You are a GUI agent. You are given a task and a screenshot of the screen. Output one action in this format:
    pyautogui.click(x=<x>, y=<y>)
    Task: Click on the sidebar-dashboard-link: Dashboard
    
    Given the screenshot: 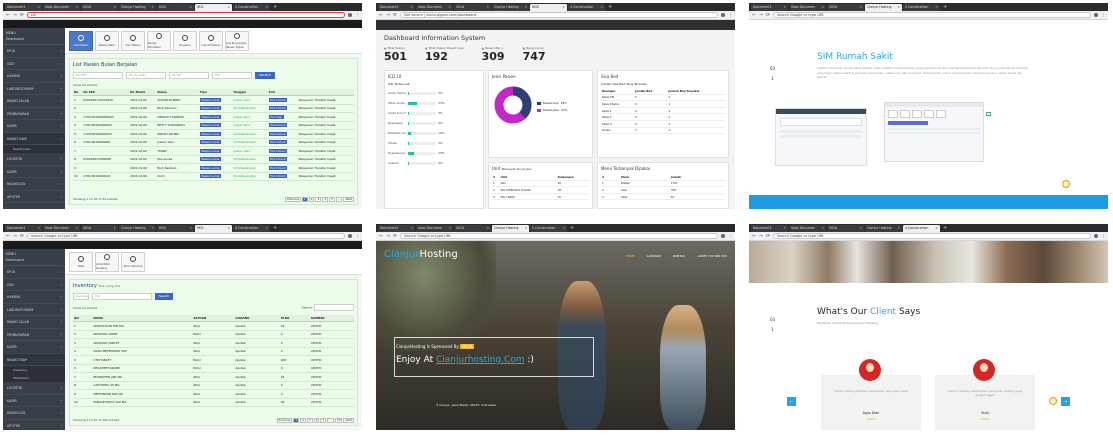 What is the action you would take?
    pyautogui.click(x=34, y=39)
    